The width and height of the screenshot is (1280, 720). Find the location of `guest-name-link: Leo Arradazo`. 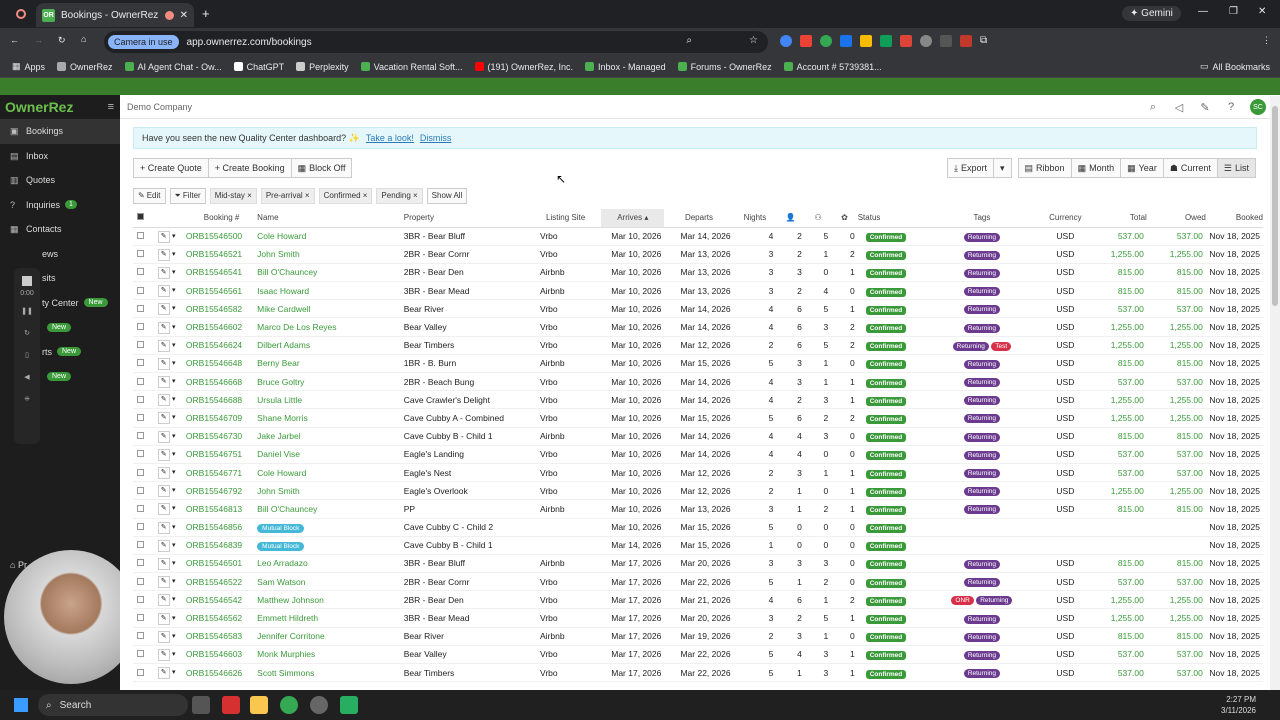

guest-name-link: Leo Arradazo is located at coordinates (330, 564).